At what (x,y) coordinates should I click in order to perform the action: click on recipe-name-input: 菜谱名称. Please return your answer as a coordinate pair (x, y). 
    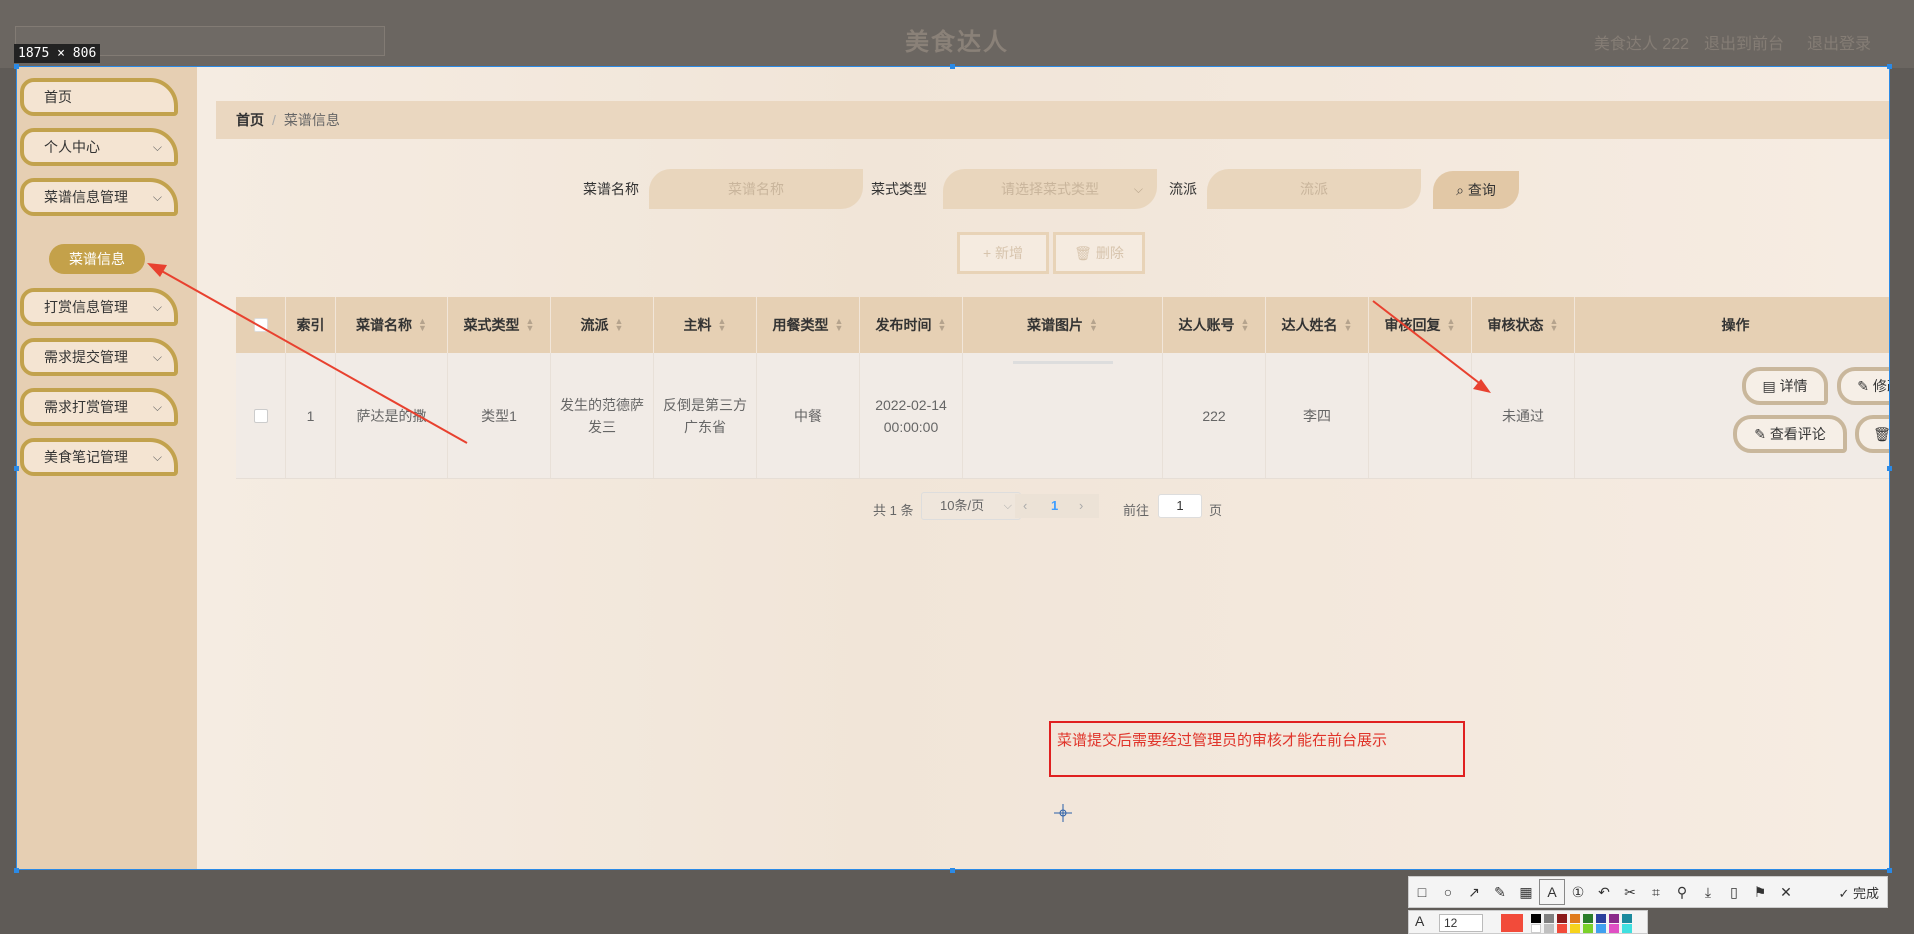
    Looking at the image, I should click on (756, 189).